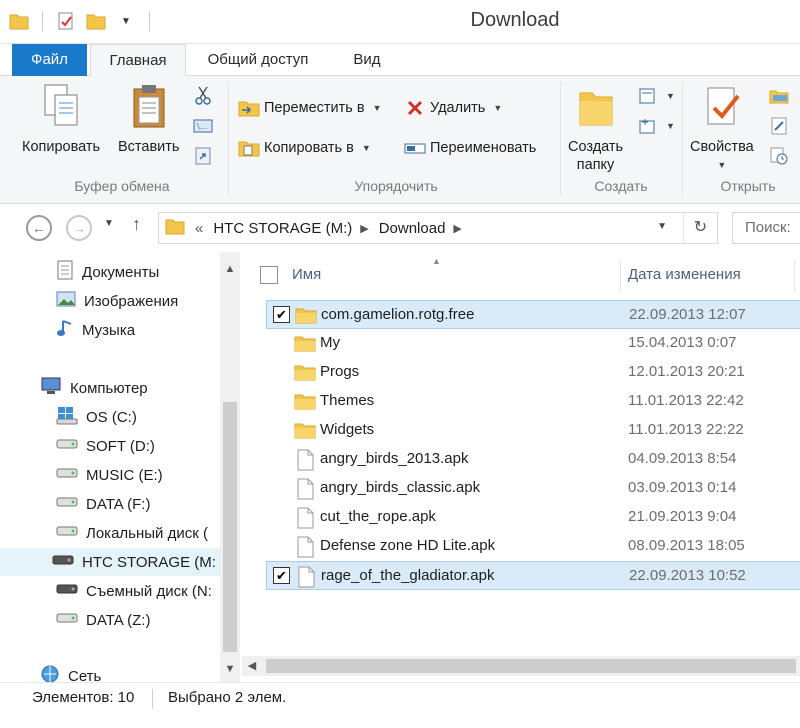 This screenshot has width=800, height=728. I want to click on open-folder-icon, so click(779, 96).